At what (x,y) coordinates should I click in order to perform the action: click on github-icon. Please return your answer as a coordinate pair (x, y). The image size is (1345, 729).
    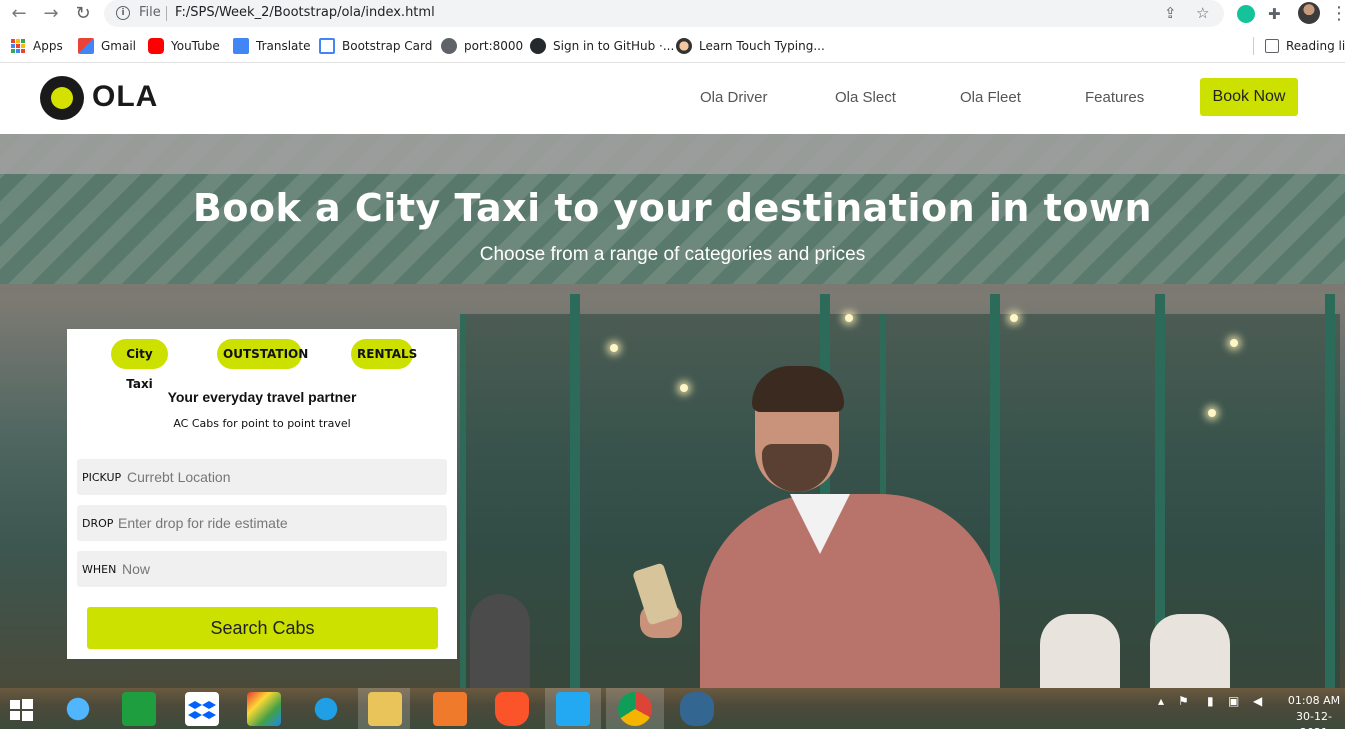
    Looking at the image, I should click on (538, 46).